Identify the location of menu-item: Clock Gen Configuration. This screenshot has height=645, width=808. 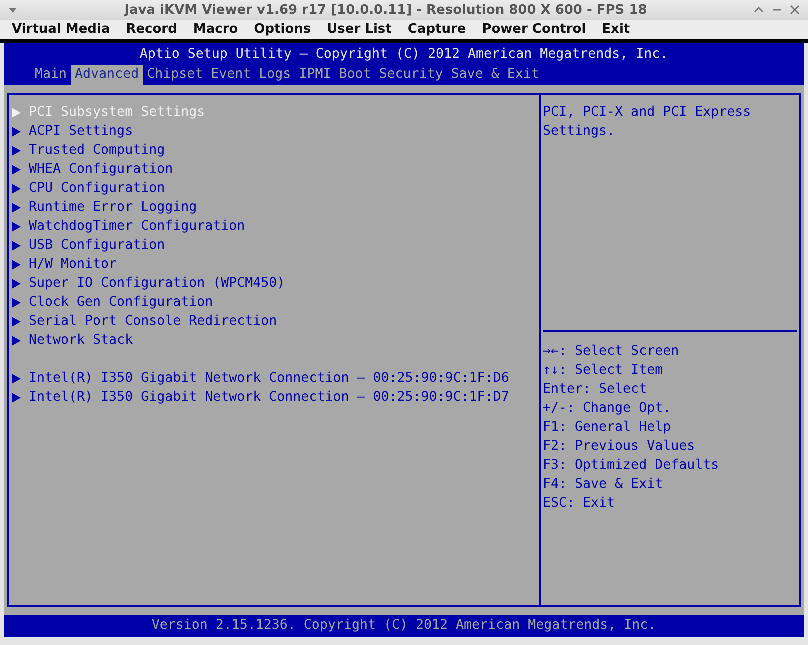
(275, 302).